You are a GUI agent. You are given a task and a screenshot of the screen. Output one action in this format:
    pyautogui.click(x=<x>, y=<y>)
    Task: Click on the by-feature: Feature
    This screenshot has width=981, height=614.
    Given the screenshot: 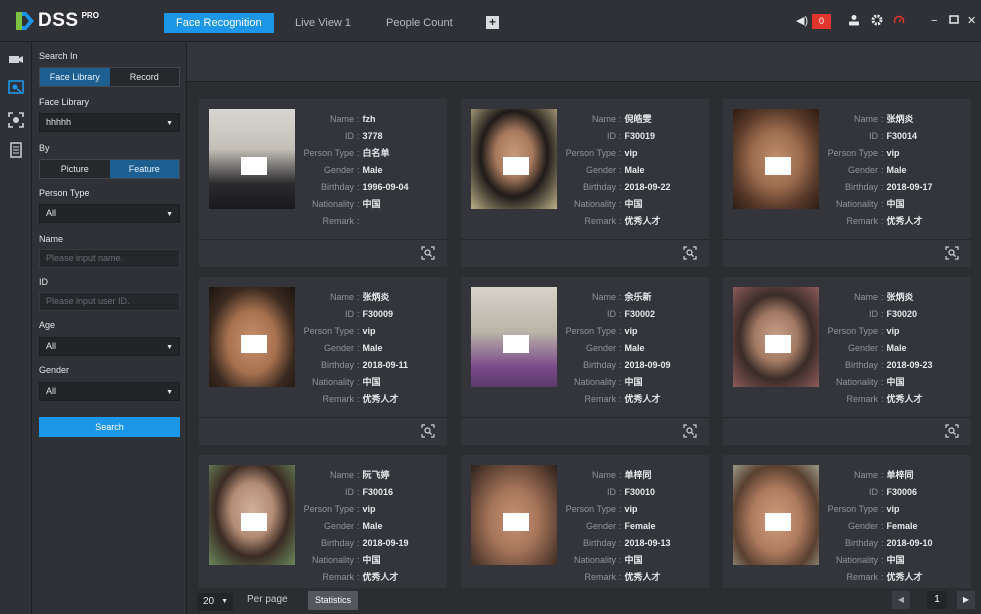 What is the action you would take?
    pyautogui.click(x=144, y=169)
    